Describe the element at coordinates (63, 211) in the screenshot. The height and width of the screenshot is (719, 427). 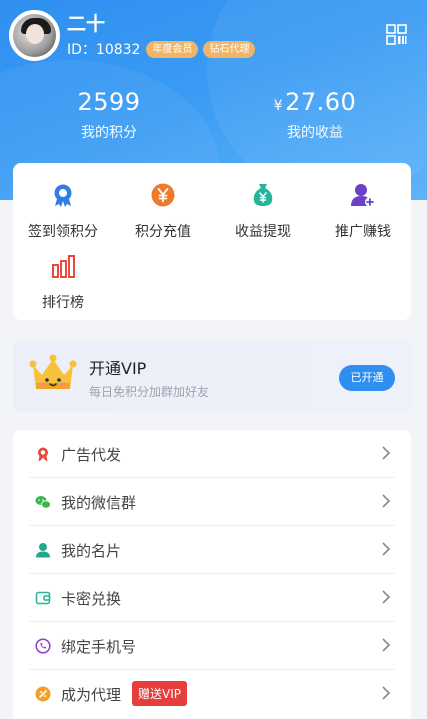
I see `grid-item-checkin: 签到领积分` at that location.